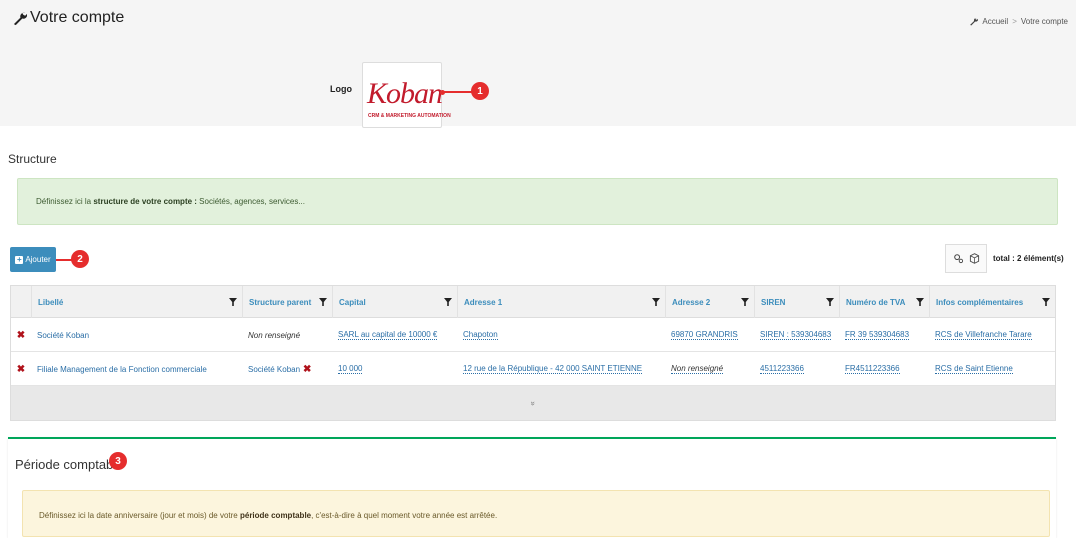 This screenshot has height=538, width=1076. What do you see at coordinates (287, 369) in the screenshot?
I see `cell-parent: Société Koban ✖` at bounding box center [287, 369].